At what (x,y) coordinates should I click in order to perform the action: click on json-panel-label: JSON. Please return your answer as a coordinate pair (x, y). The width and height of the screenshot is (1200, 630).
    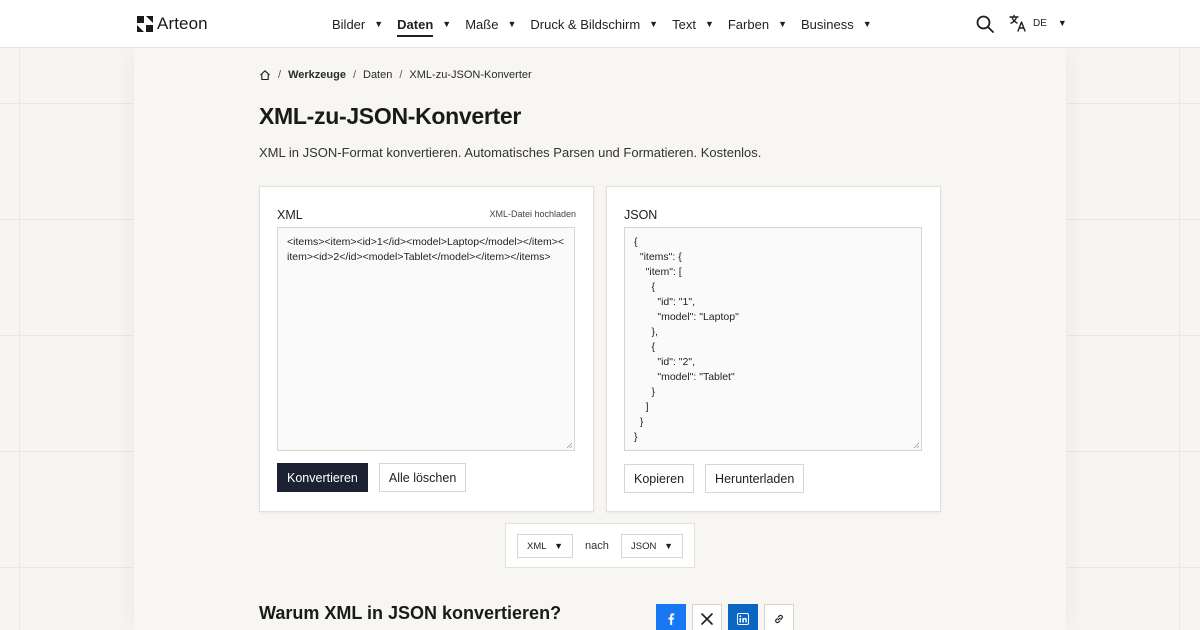
    Looking at the image, I should click on (641, 215).